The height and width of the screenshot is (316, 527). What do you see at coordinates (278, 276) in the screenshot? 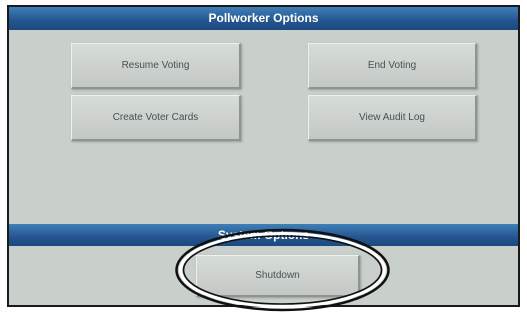
I see `shutdown-button: Shutdown` at bounding box center [278, 276].